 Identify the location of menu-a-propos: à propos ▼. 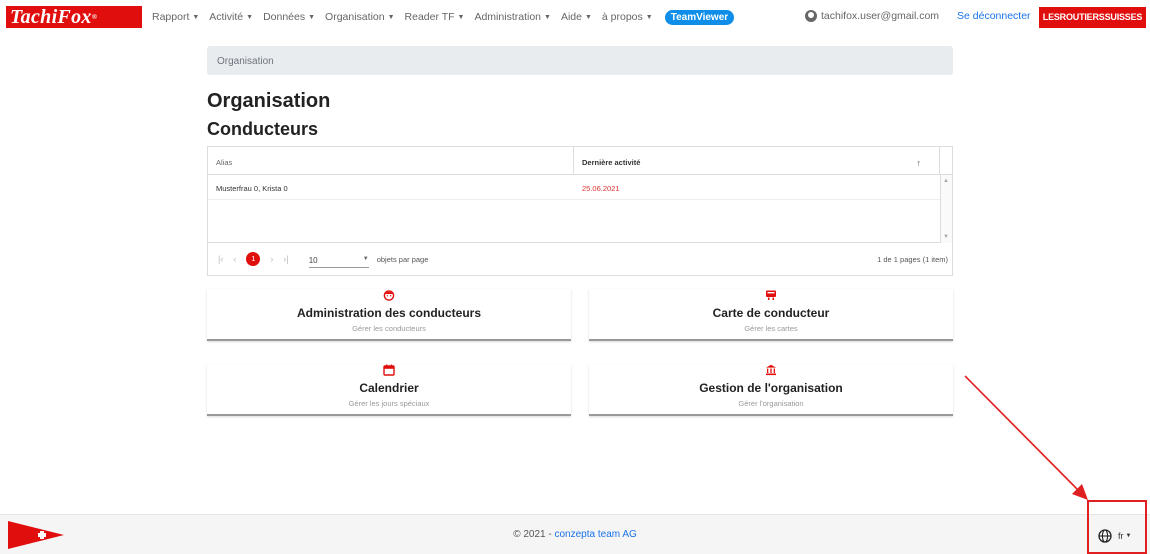
(627, 17).